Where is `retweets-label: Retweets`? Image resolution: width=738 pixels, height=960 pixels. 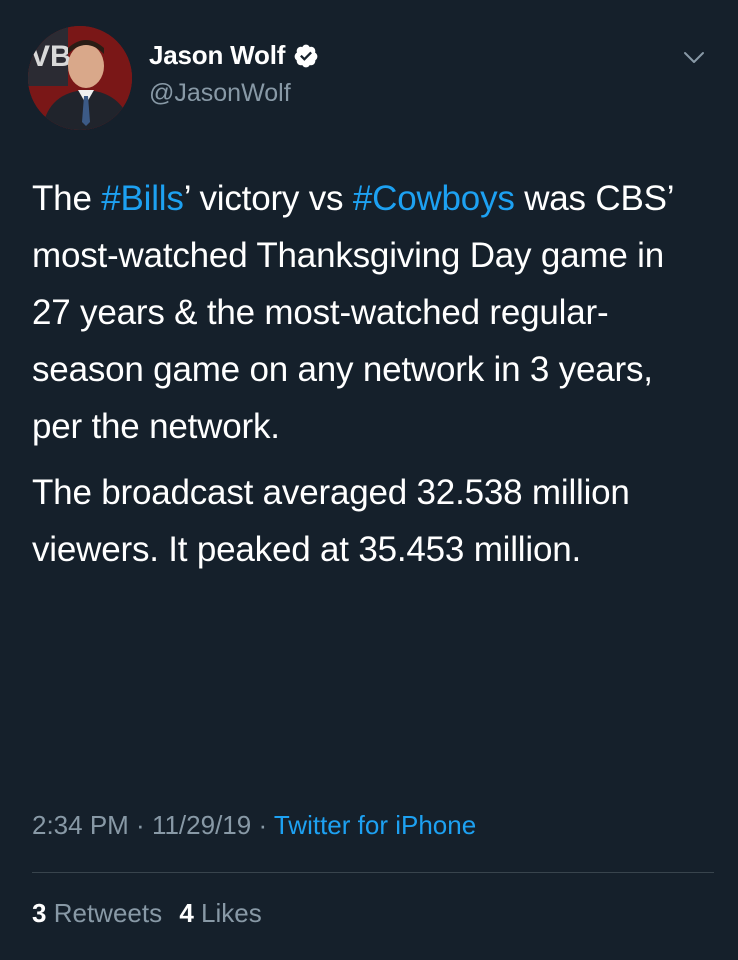 retweets-label: Retweets is located at coordinates (108, 913).